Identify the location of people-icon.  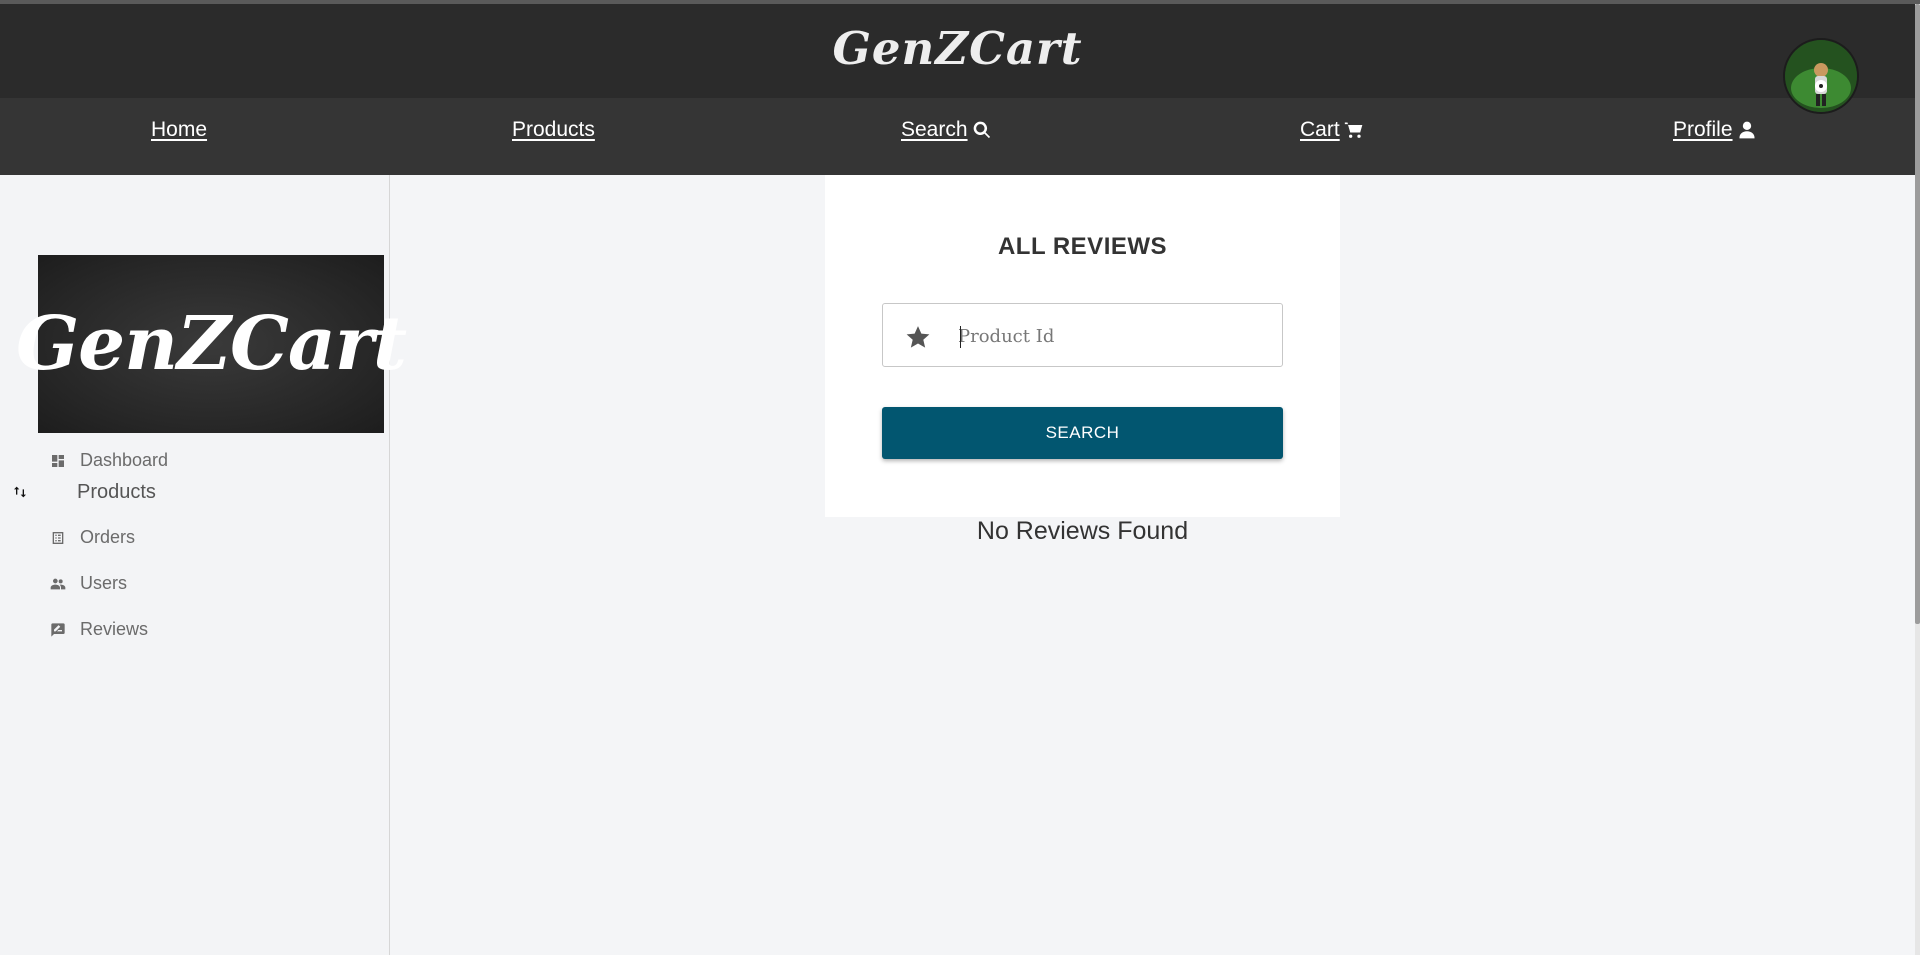
(58, 583).